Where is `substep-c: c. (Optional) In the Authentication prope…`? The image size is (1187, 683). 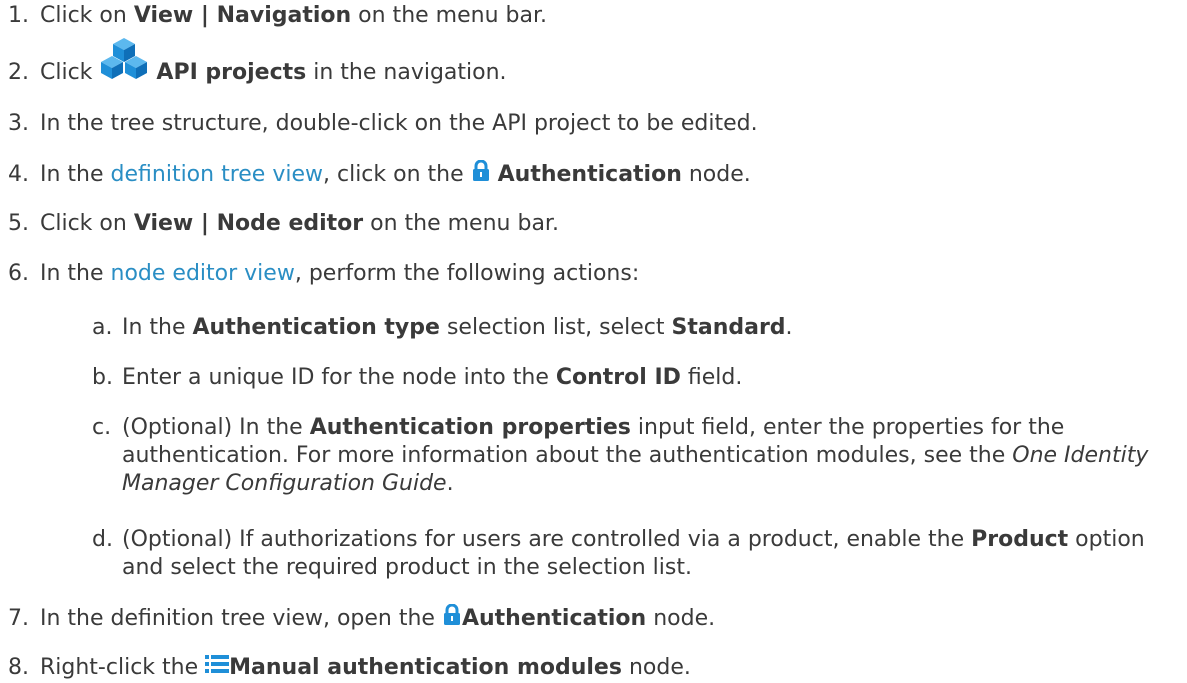
substep-c: c. (Optional) In the Authentication prope… is located at coordinates (620, 455).